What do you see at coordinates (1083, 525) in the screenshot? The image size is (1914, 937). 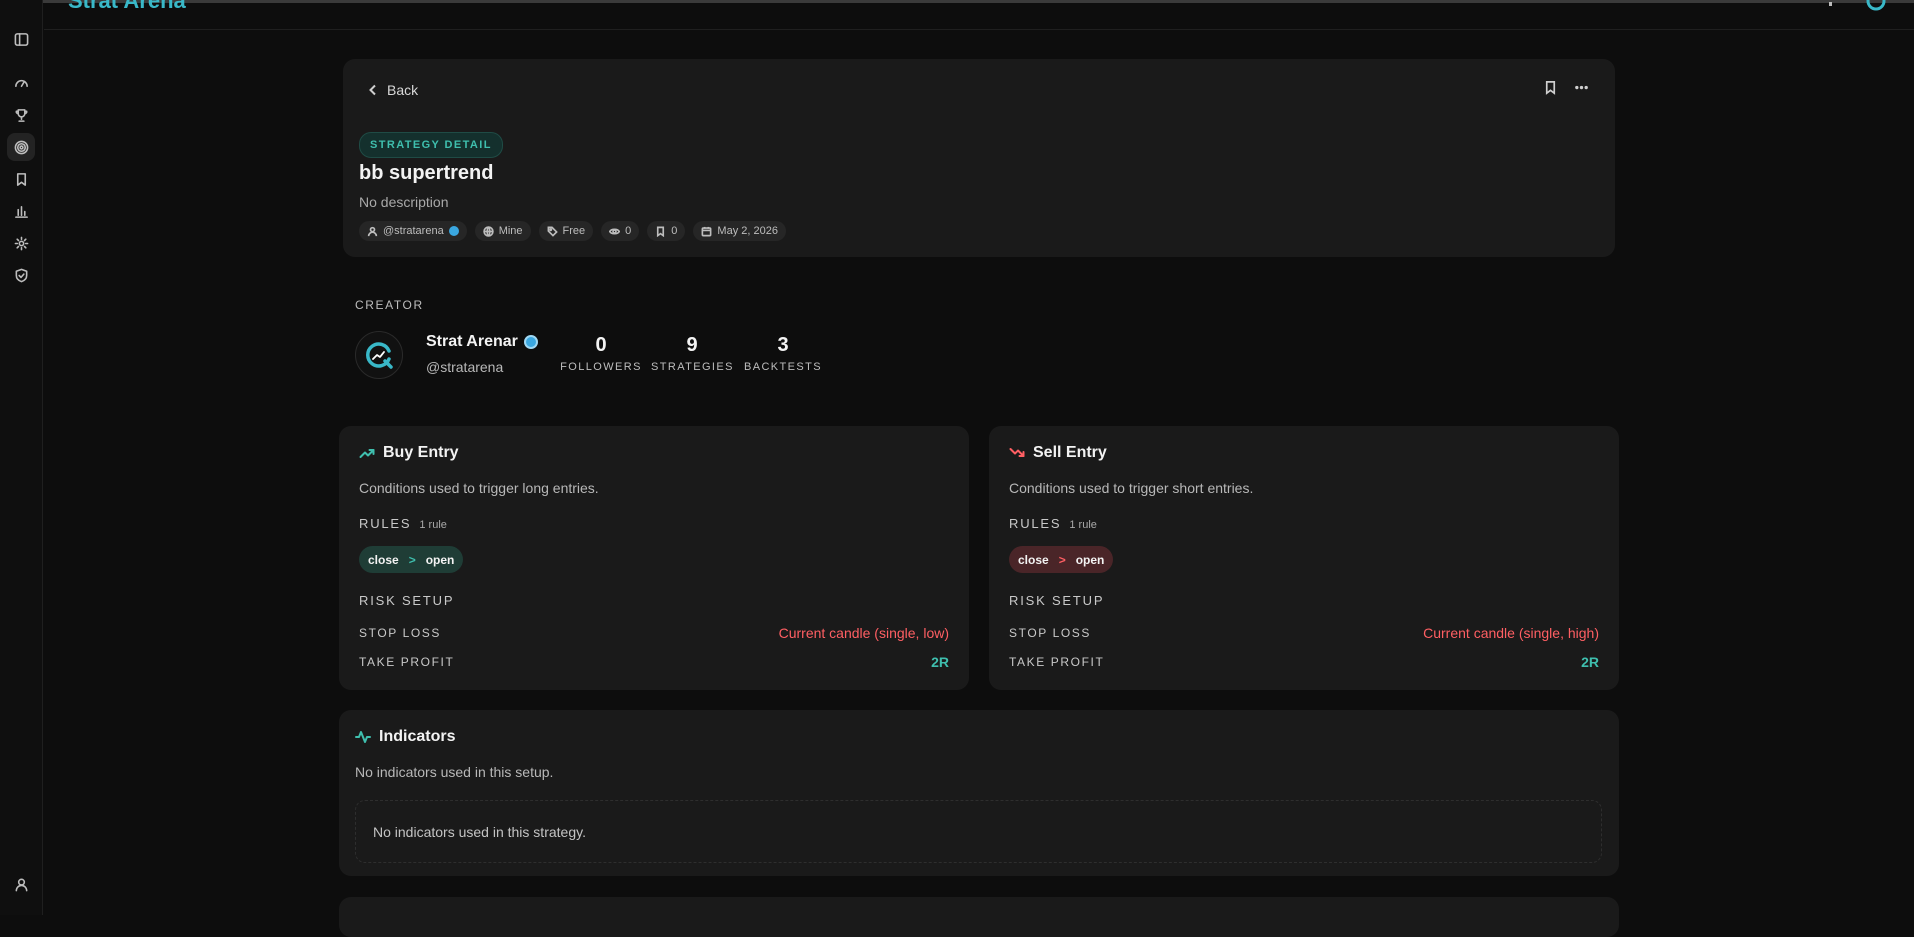 I see `sell-rules-count: 1 rule` at bounding box center [1083, 525].